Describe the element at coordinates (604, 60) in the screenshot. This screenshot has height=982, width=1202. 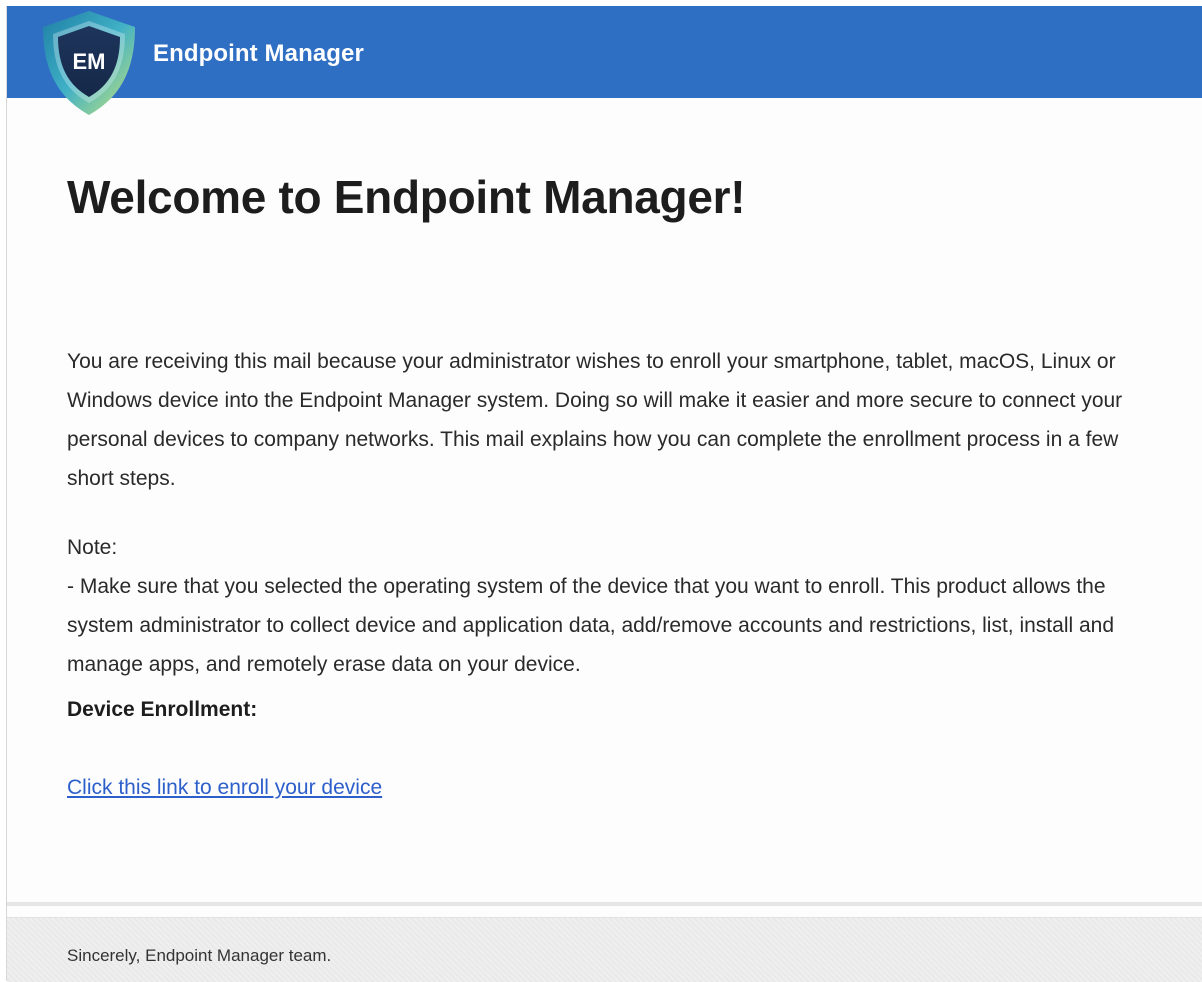
I see `email-header: EM Endpoint Manager` at that location.